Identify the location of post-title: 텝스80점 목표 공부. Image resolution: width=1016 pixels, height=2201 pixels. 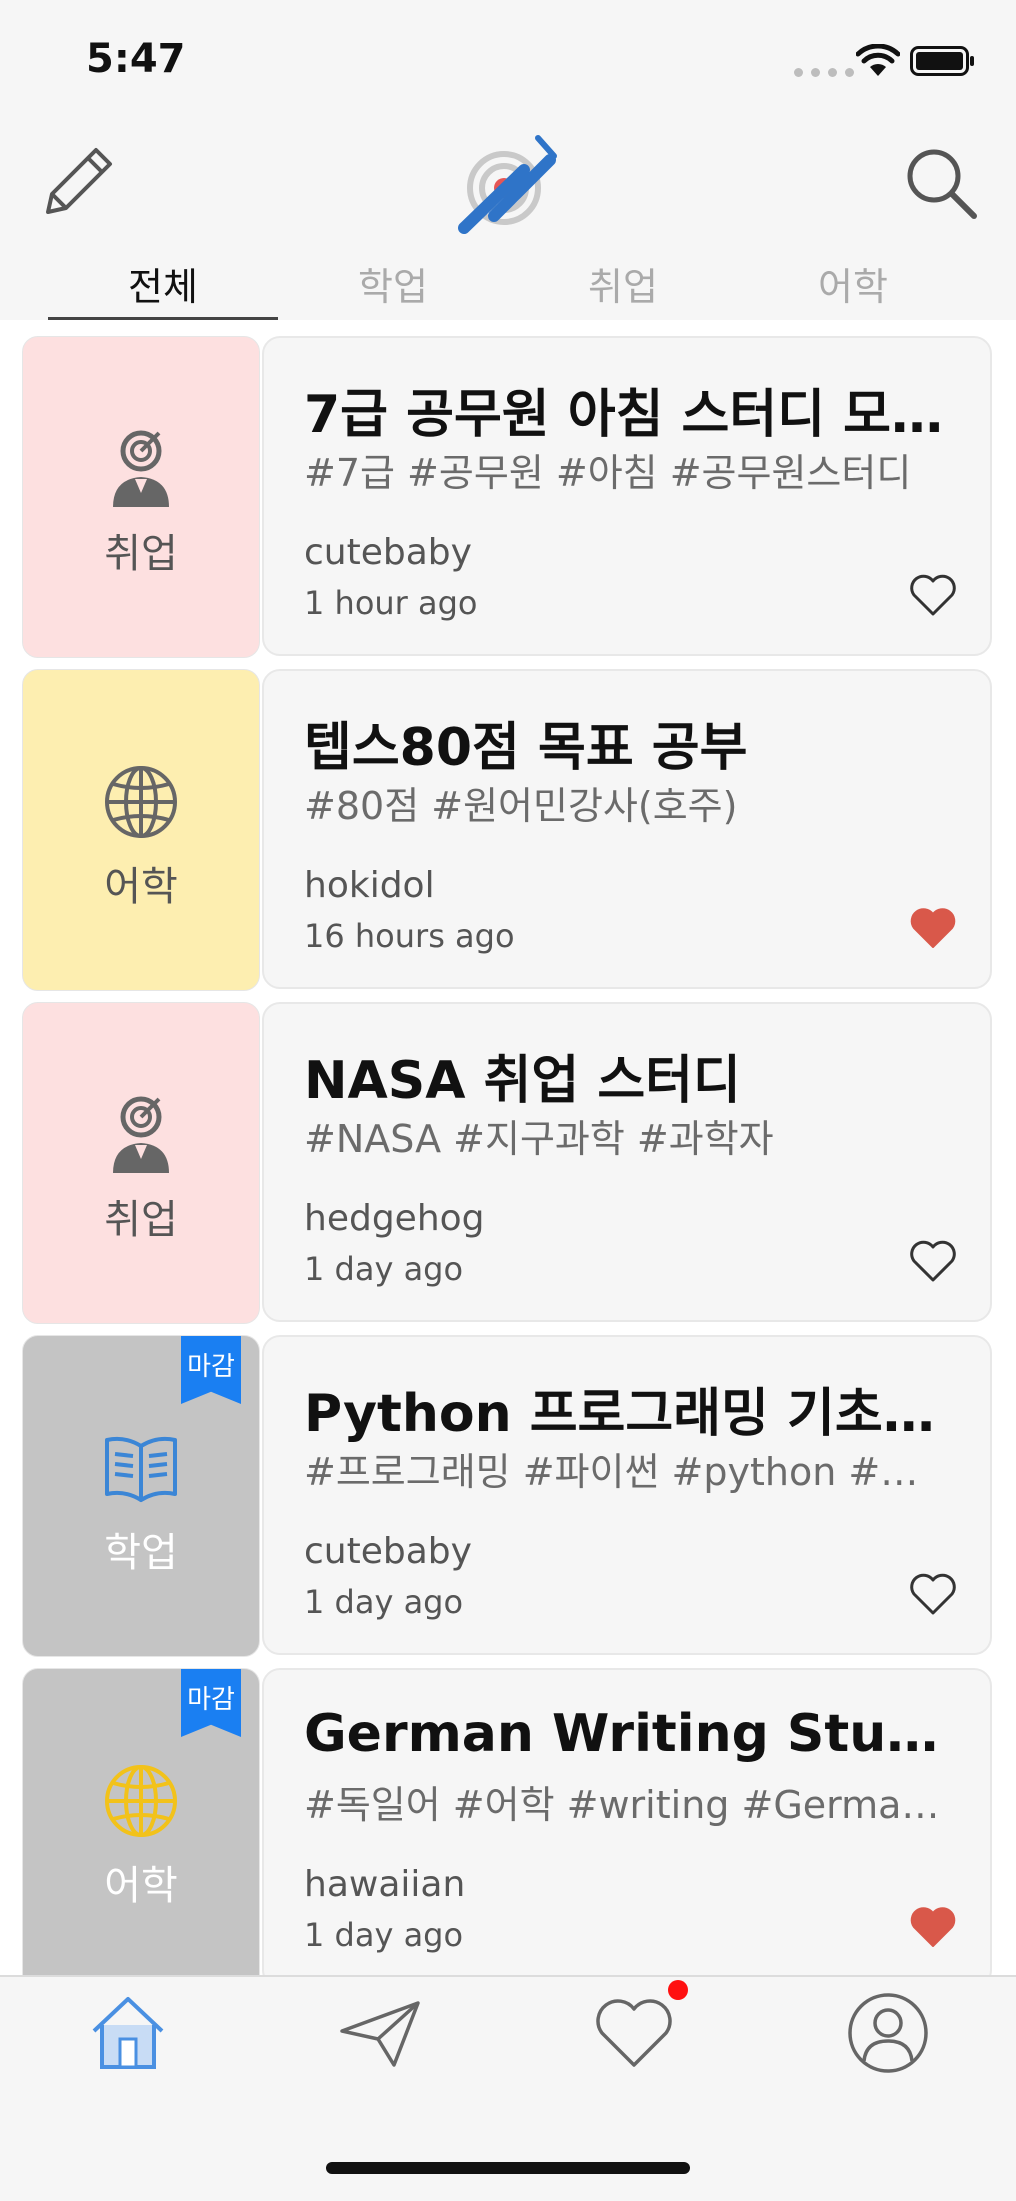
(526, 748).